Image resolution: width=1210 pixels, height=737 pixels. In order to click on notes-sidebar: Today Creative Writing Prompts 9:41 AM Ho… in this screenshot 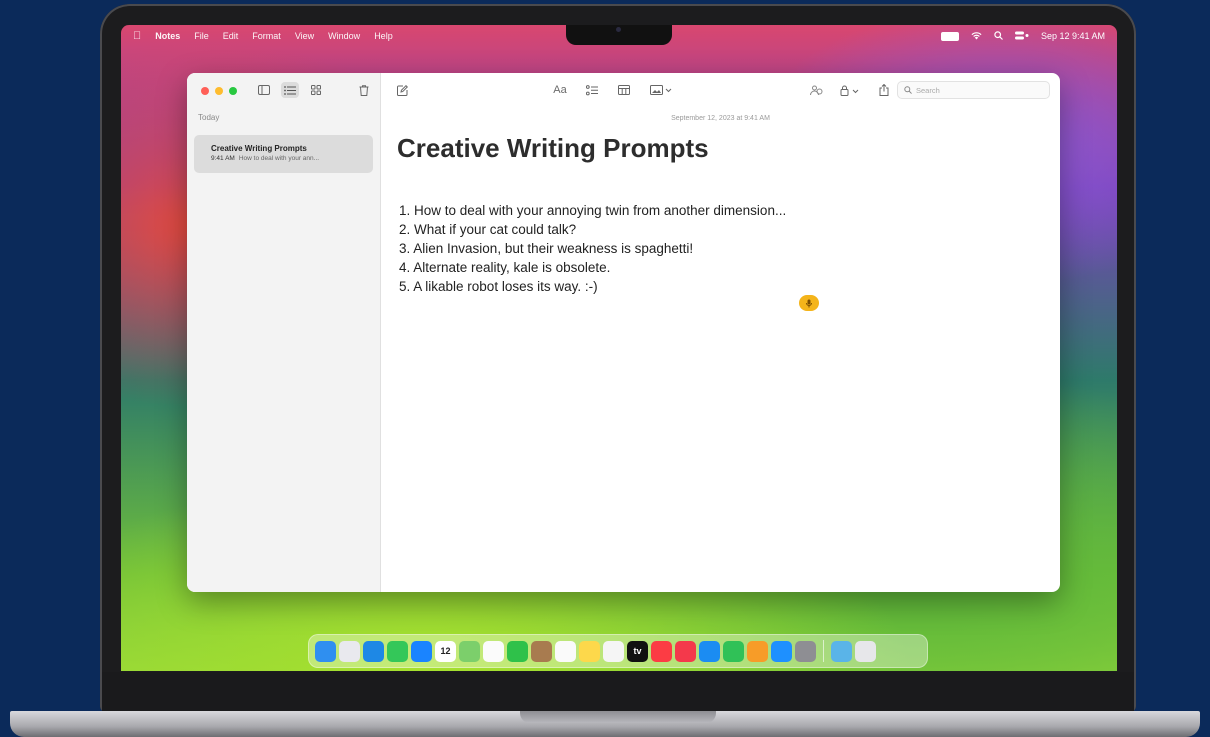, I will do `click(284, 332)`.